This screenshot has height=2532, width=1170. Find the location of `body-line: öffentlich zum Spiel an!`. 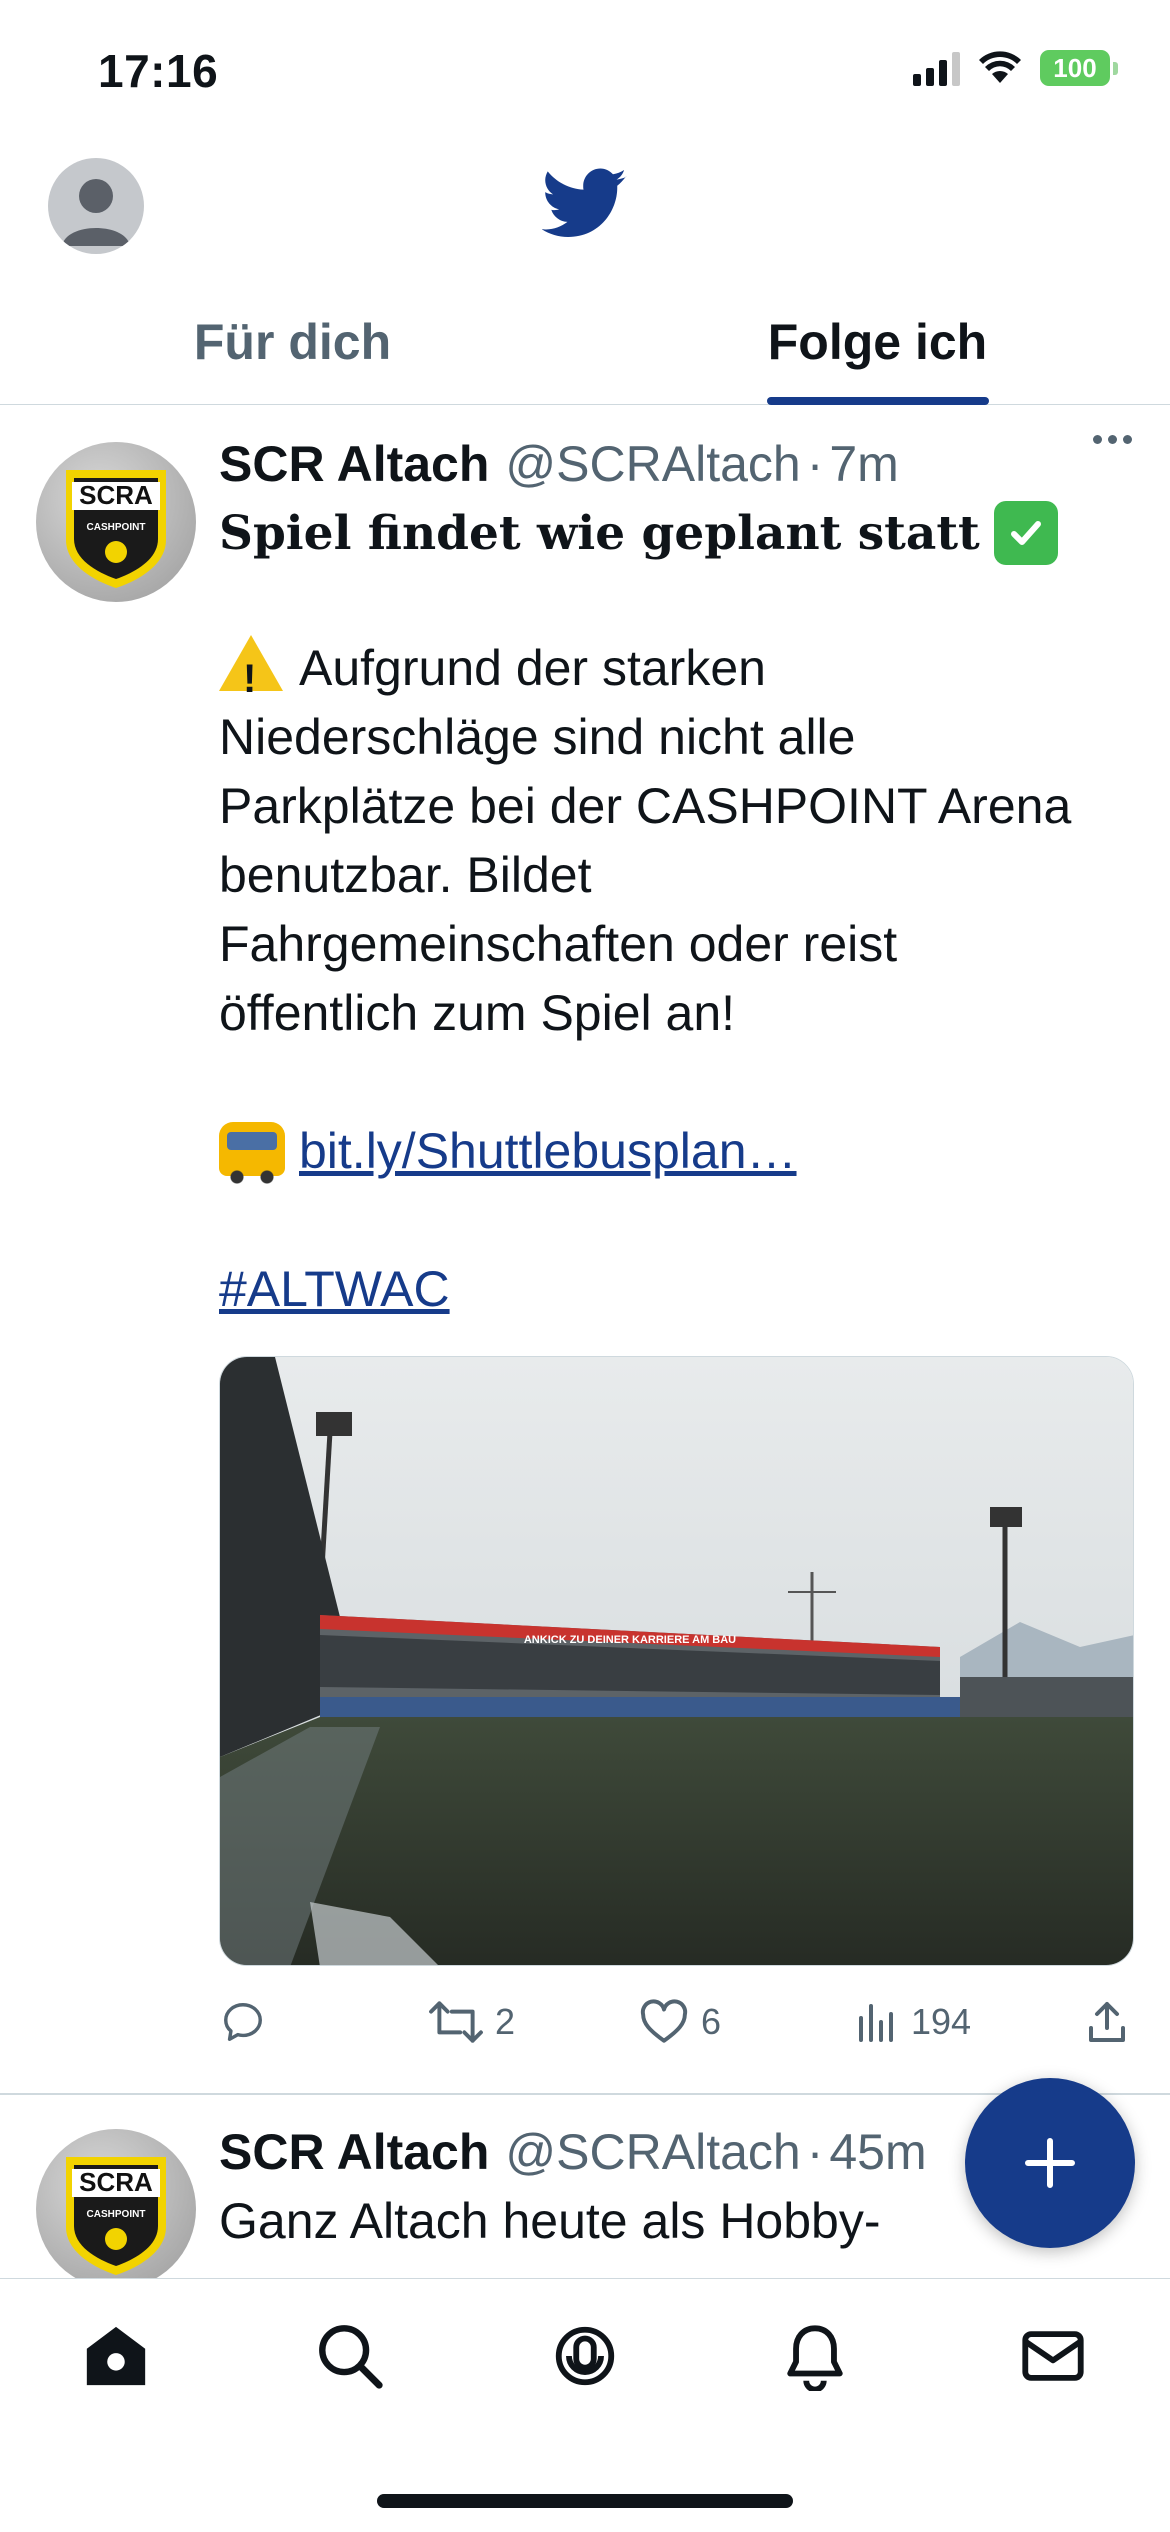

body-line: öffentlich zum Spiel an! is located at coordinates (477, 1013).